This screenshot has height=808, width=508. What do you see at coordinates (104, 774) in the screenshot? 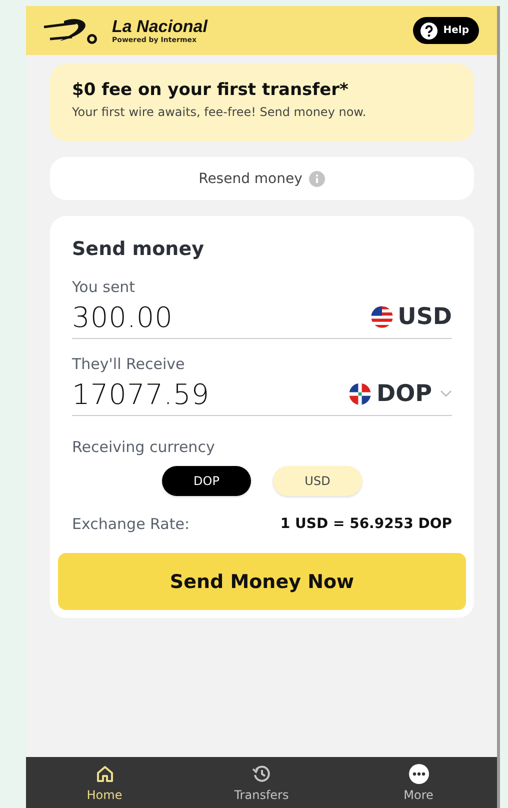
I see `home-icon` at bounding box center [104, 774].